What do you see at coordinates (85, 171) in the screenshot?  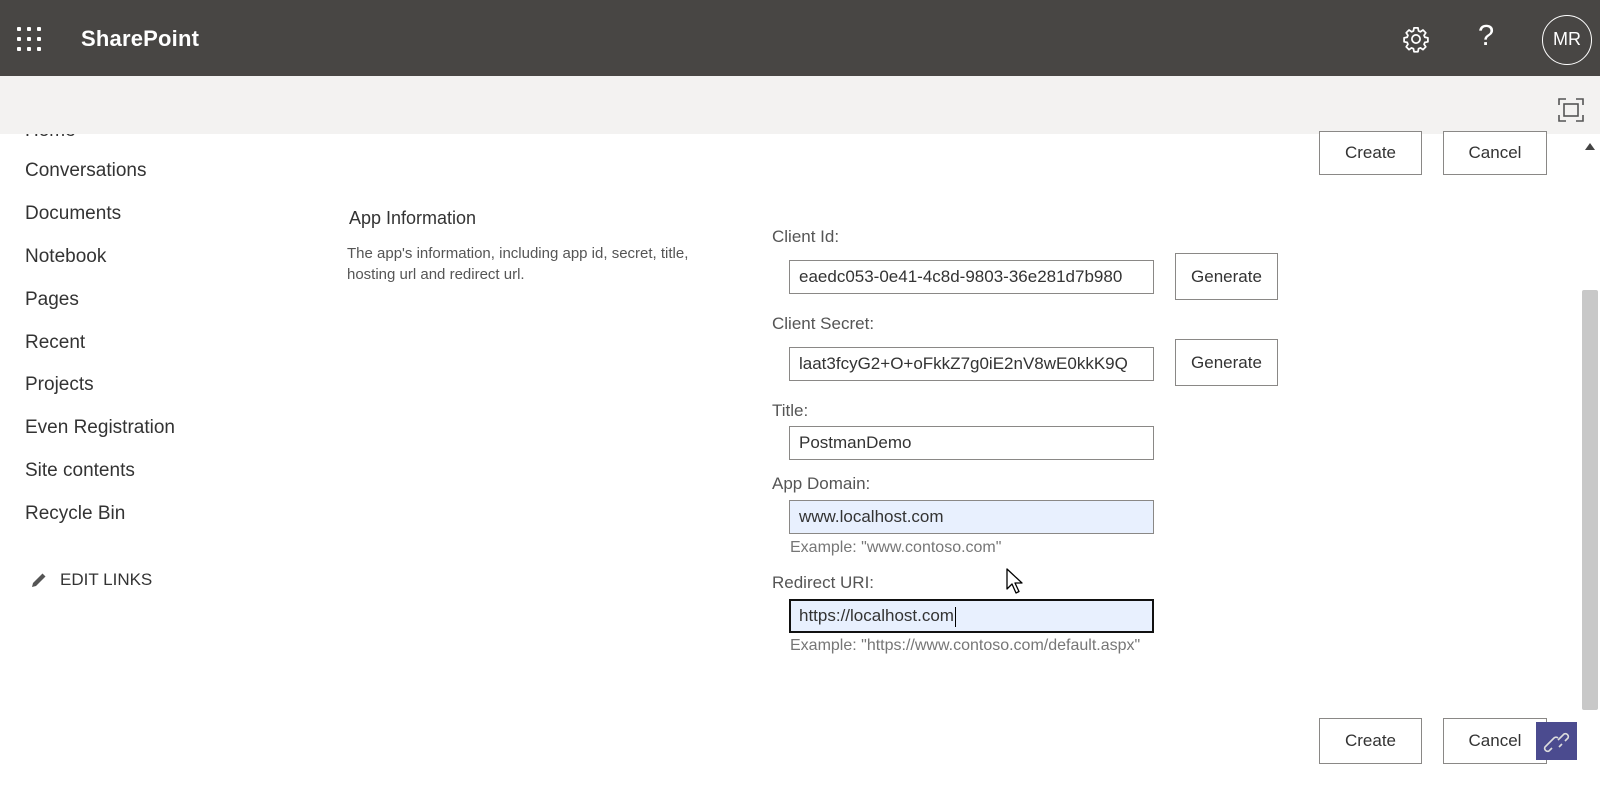 I see `nav-item-conversations: Conversations` at bounding box center [85, 171].